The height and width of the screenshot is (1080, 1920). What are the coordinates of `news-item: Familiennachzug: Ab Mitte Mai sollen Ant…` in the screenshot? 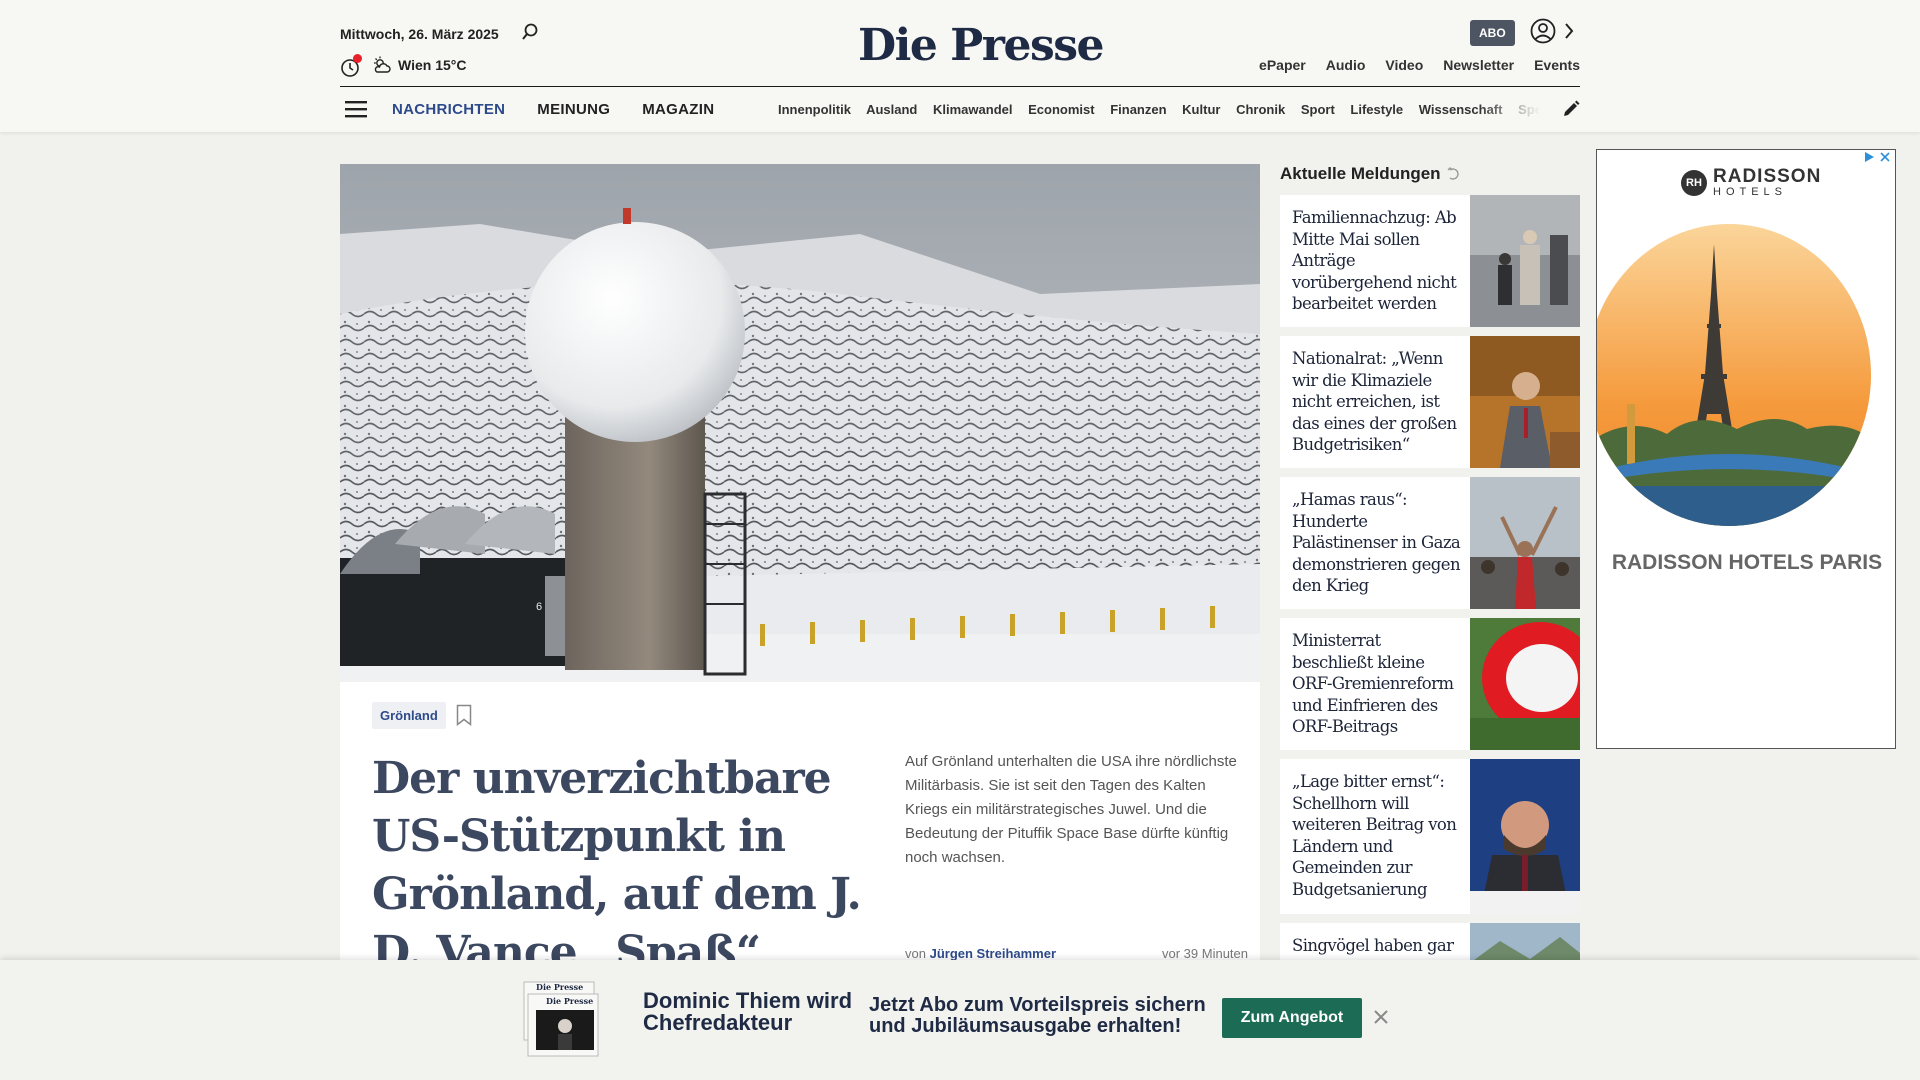 It's located at (1430, 261).